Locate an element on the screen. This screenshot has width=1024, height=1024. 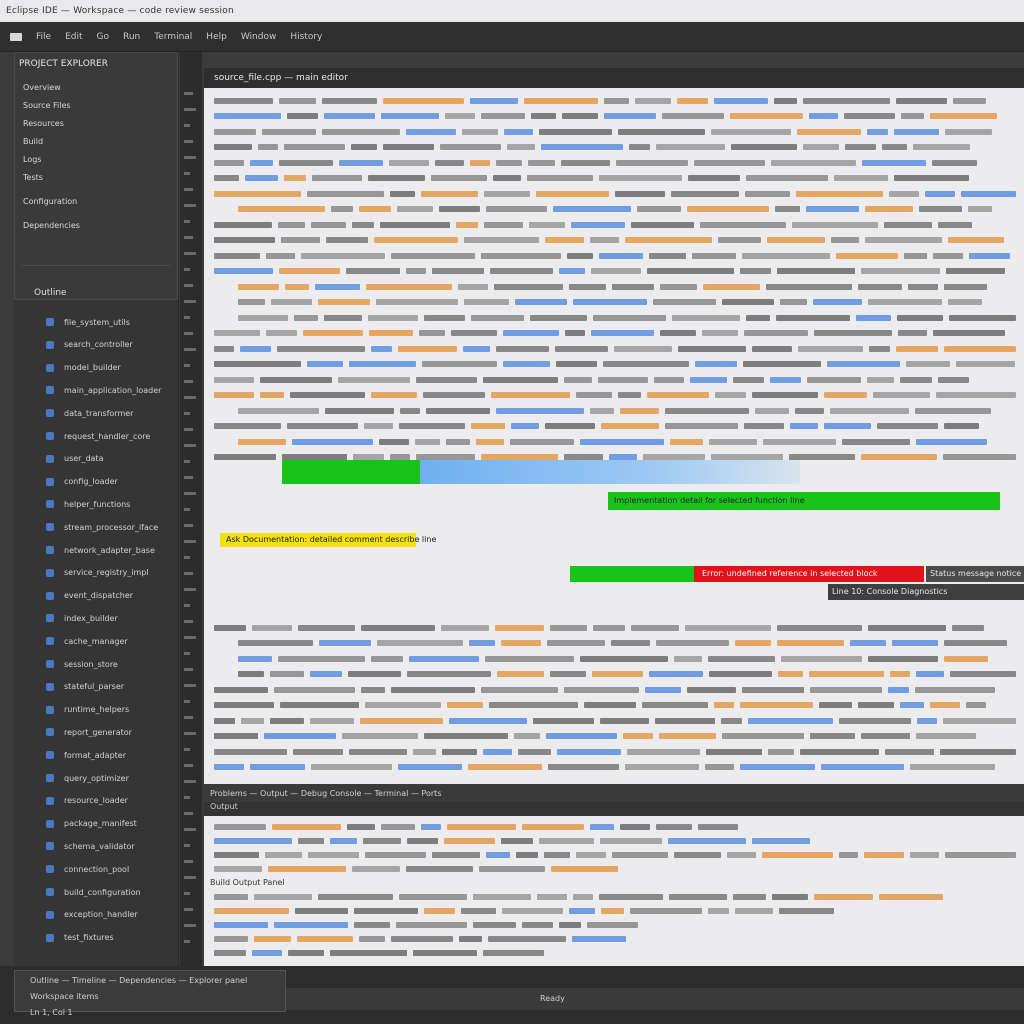
tree-item: helper_functions is located at coordinates (72, 504).